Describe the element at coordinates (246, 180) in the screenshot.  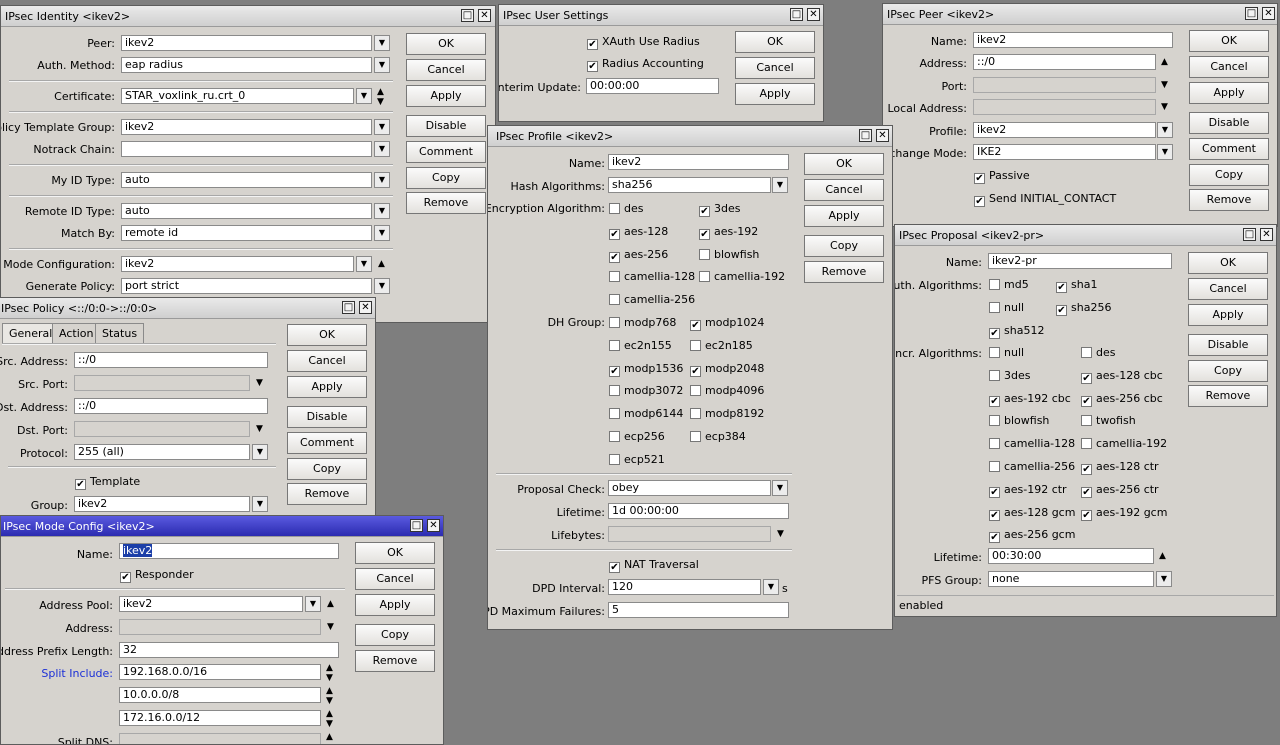
I see `my-id-type-field: auto` at that location.